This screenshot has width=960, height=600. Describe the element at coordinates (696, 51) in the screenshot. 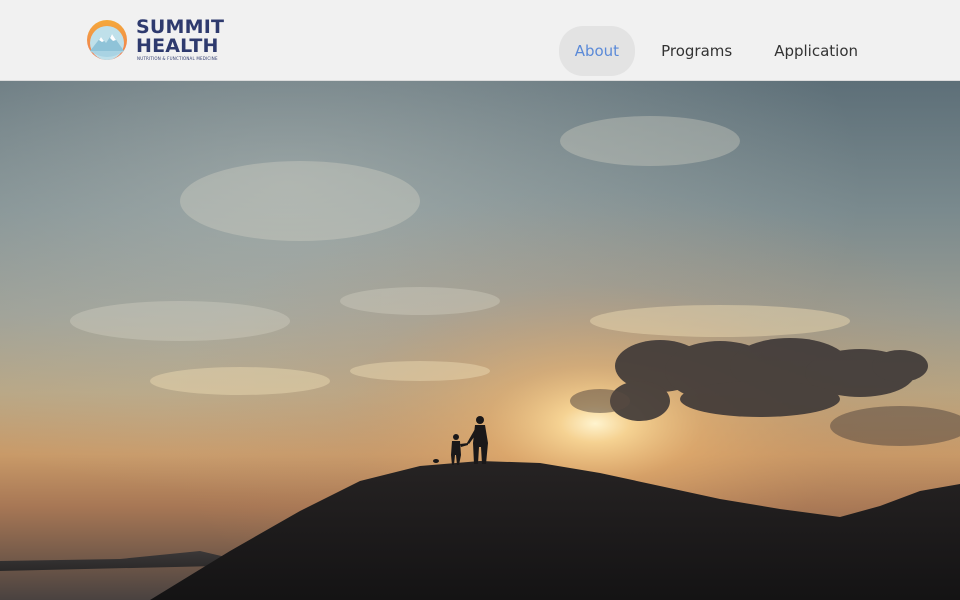

I see `nav-programs: Programs` at that location.